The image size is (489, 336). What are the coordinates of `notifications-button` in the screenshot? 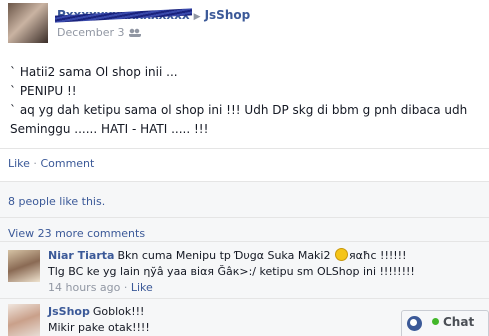 It's located at (415, 324).